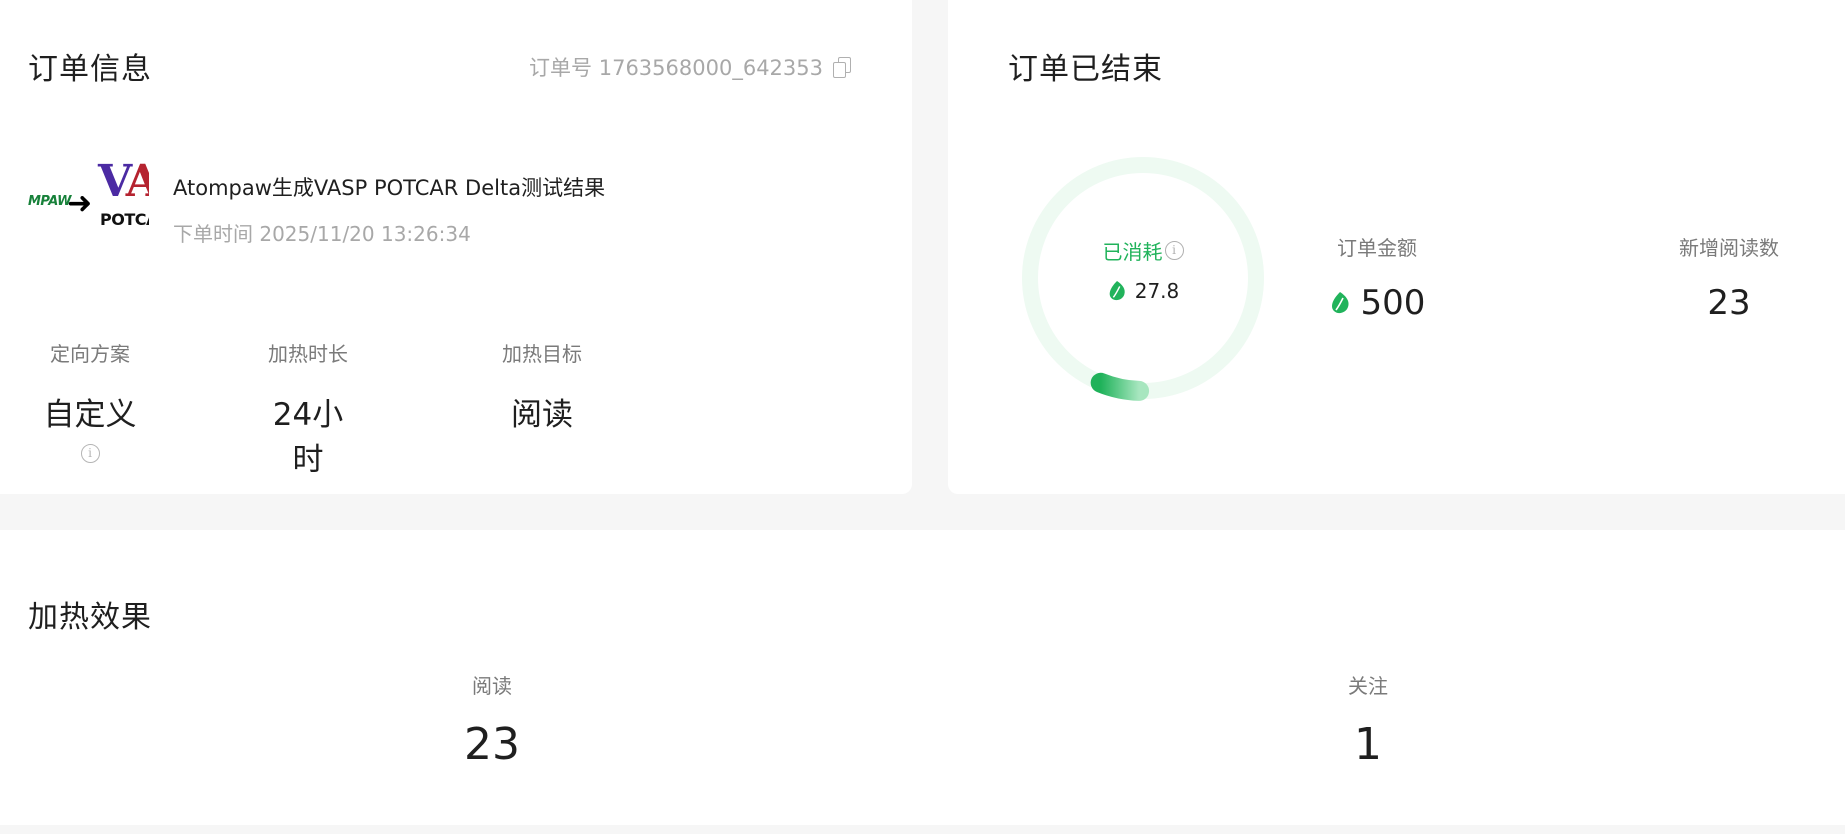 Image resolution: width=1845 pixels, height=834 pixels. Describe the element at coordinates (322, 234) in the screenshot. I see `order-time: 下单时间 2025/11/20 13:26:34` at that location.